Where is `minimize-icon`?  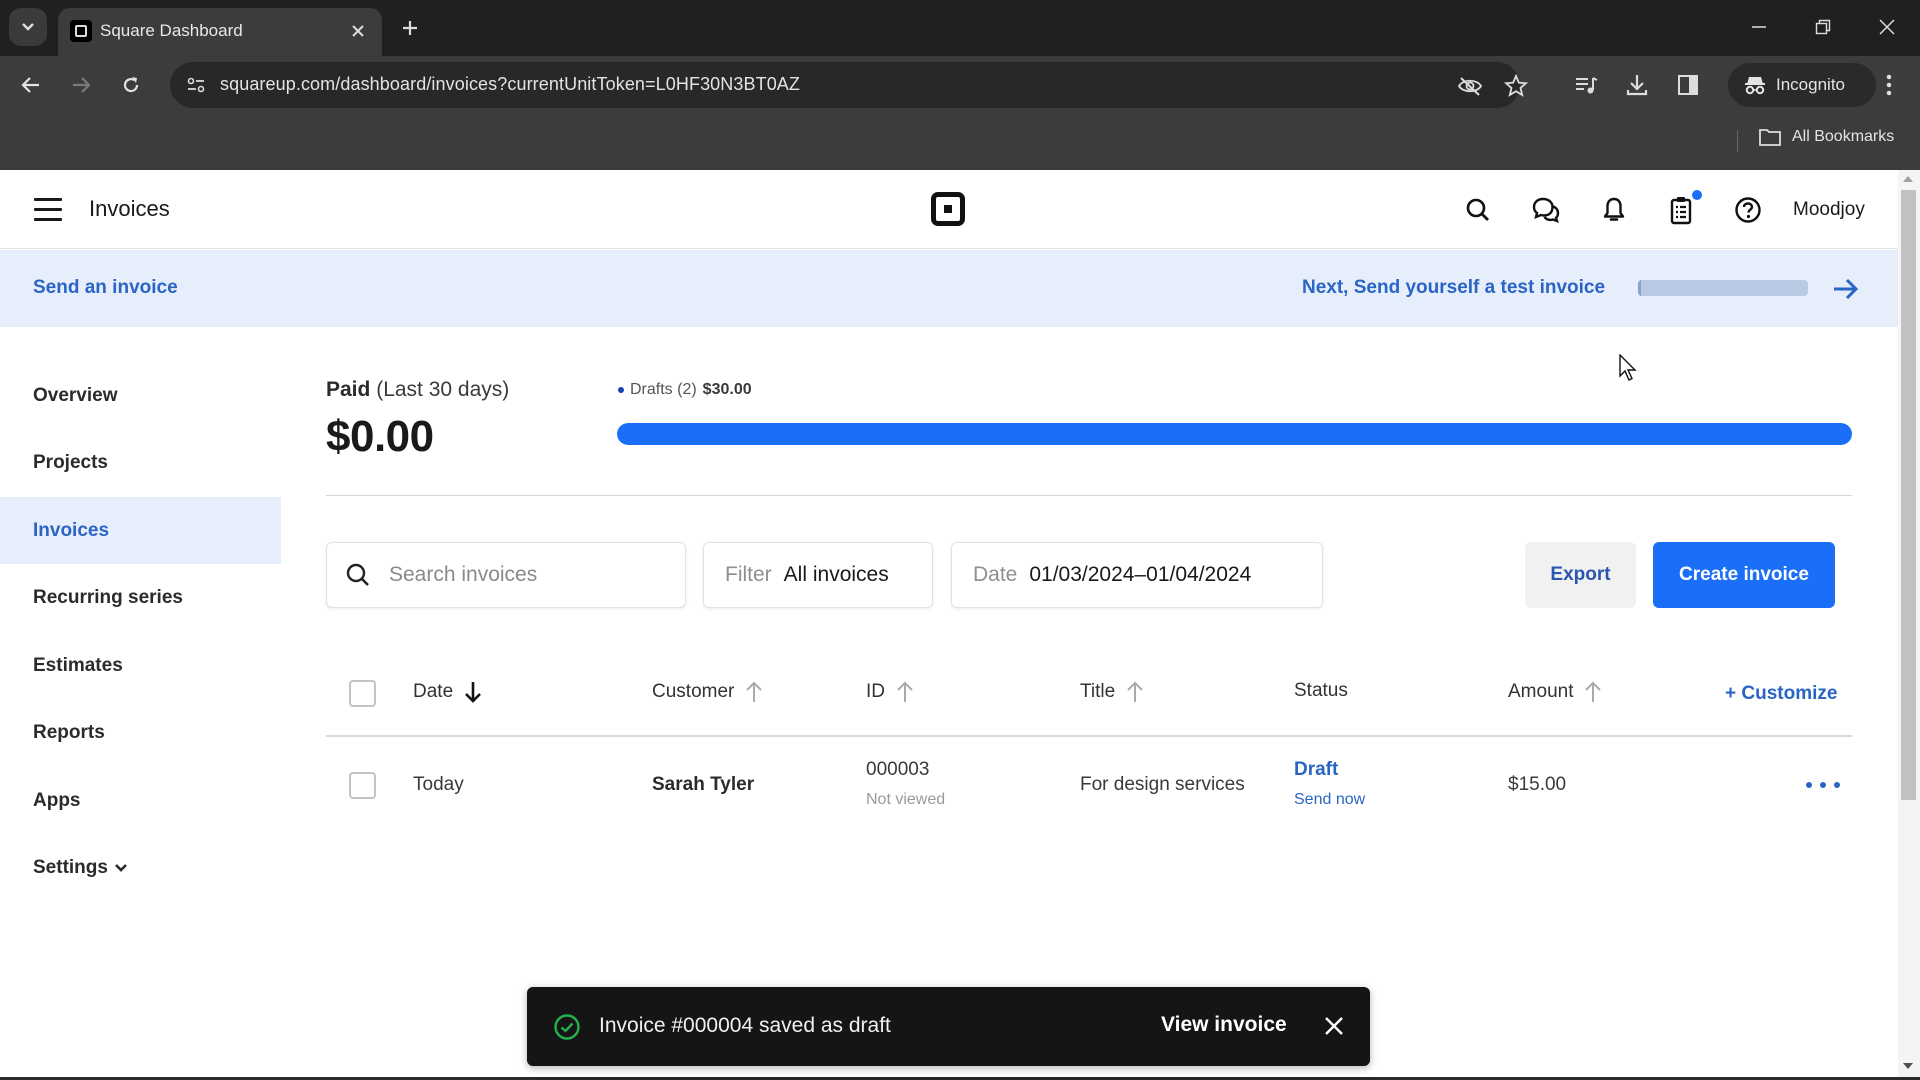
minimize-icon is located at coordinates (1759, 27).